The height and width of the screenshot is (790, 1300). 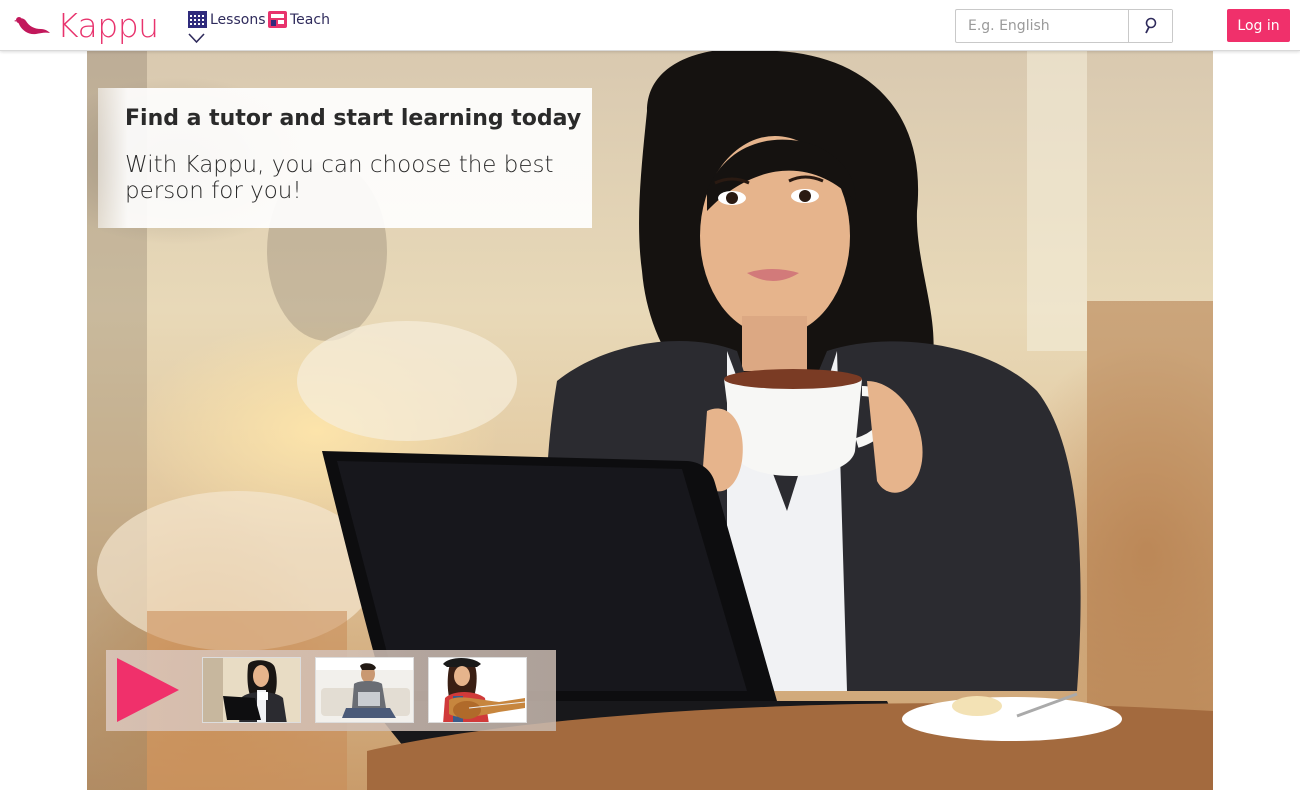 I want to click on search-input, so click(x=1042, y=26).